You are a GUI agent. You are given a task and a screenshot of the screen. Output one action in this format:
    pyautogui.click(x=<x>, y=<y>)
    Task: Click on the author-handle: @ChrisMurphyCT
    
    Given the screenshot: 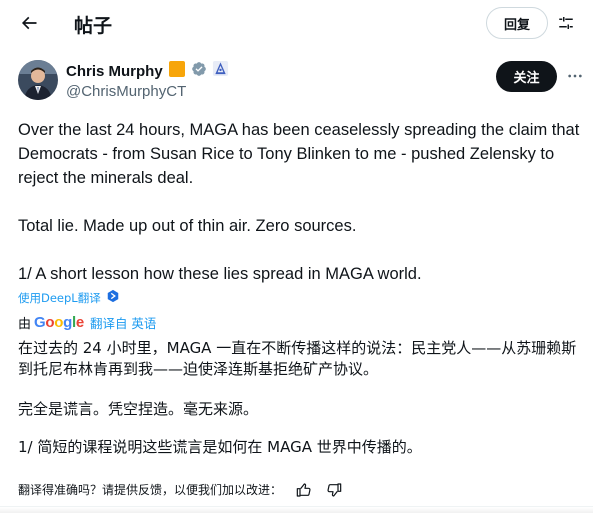 What is the action you would take?
    pyautogui.click(x=126, y=91)
    